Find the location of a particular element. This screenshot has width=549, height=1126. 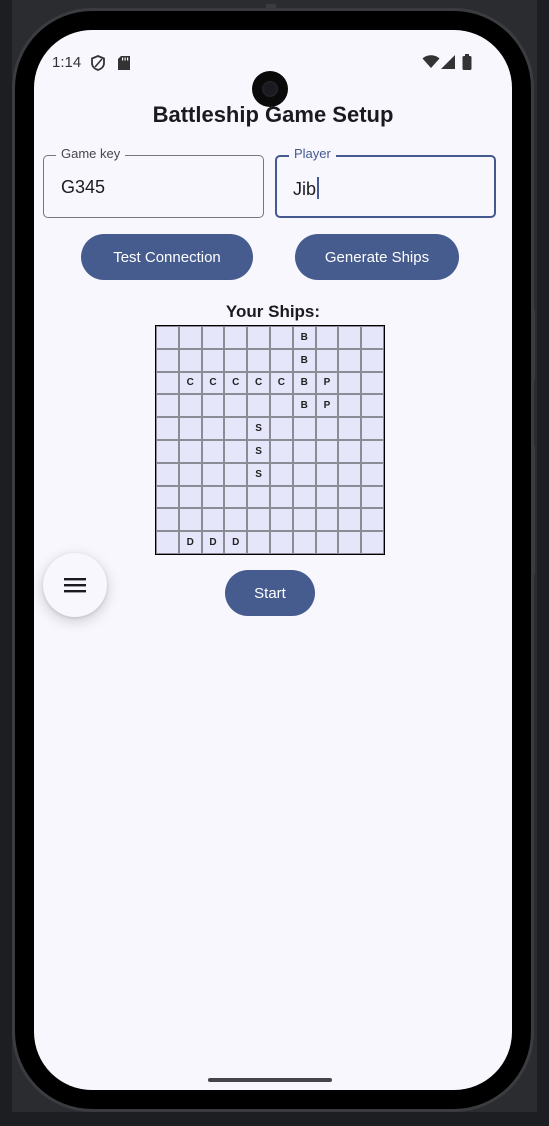

status-time: 1:14 is located at coordinates (67, 62).